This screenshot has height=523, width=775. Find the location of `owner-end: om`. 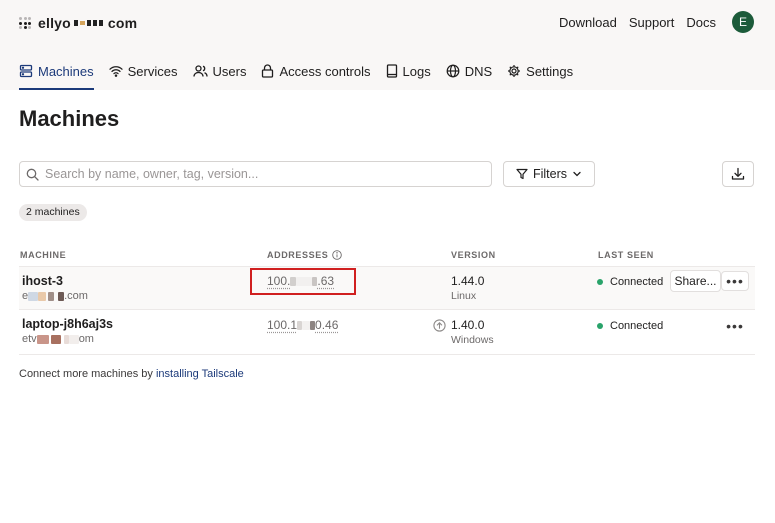

owner-end: om is located at coordinates (86, 339).